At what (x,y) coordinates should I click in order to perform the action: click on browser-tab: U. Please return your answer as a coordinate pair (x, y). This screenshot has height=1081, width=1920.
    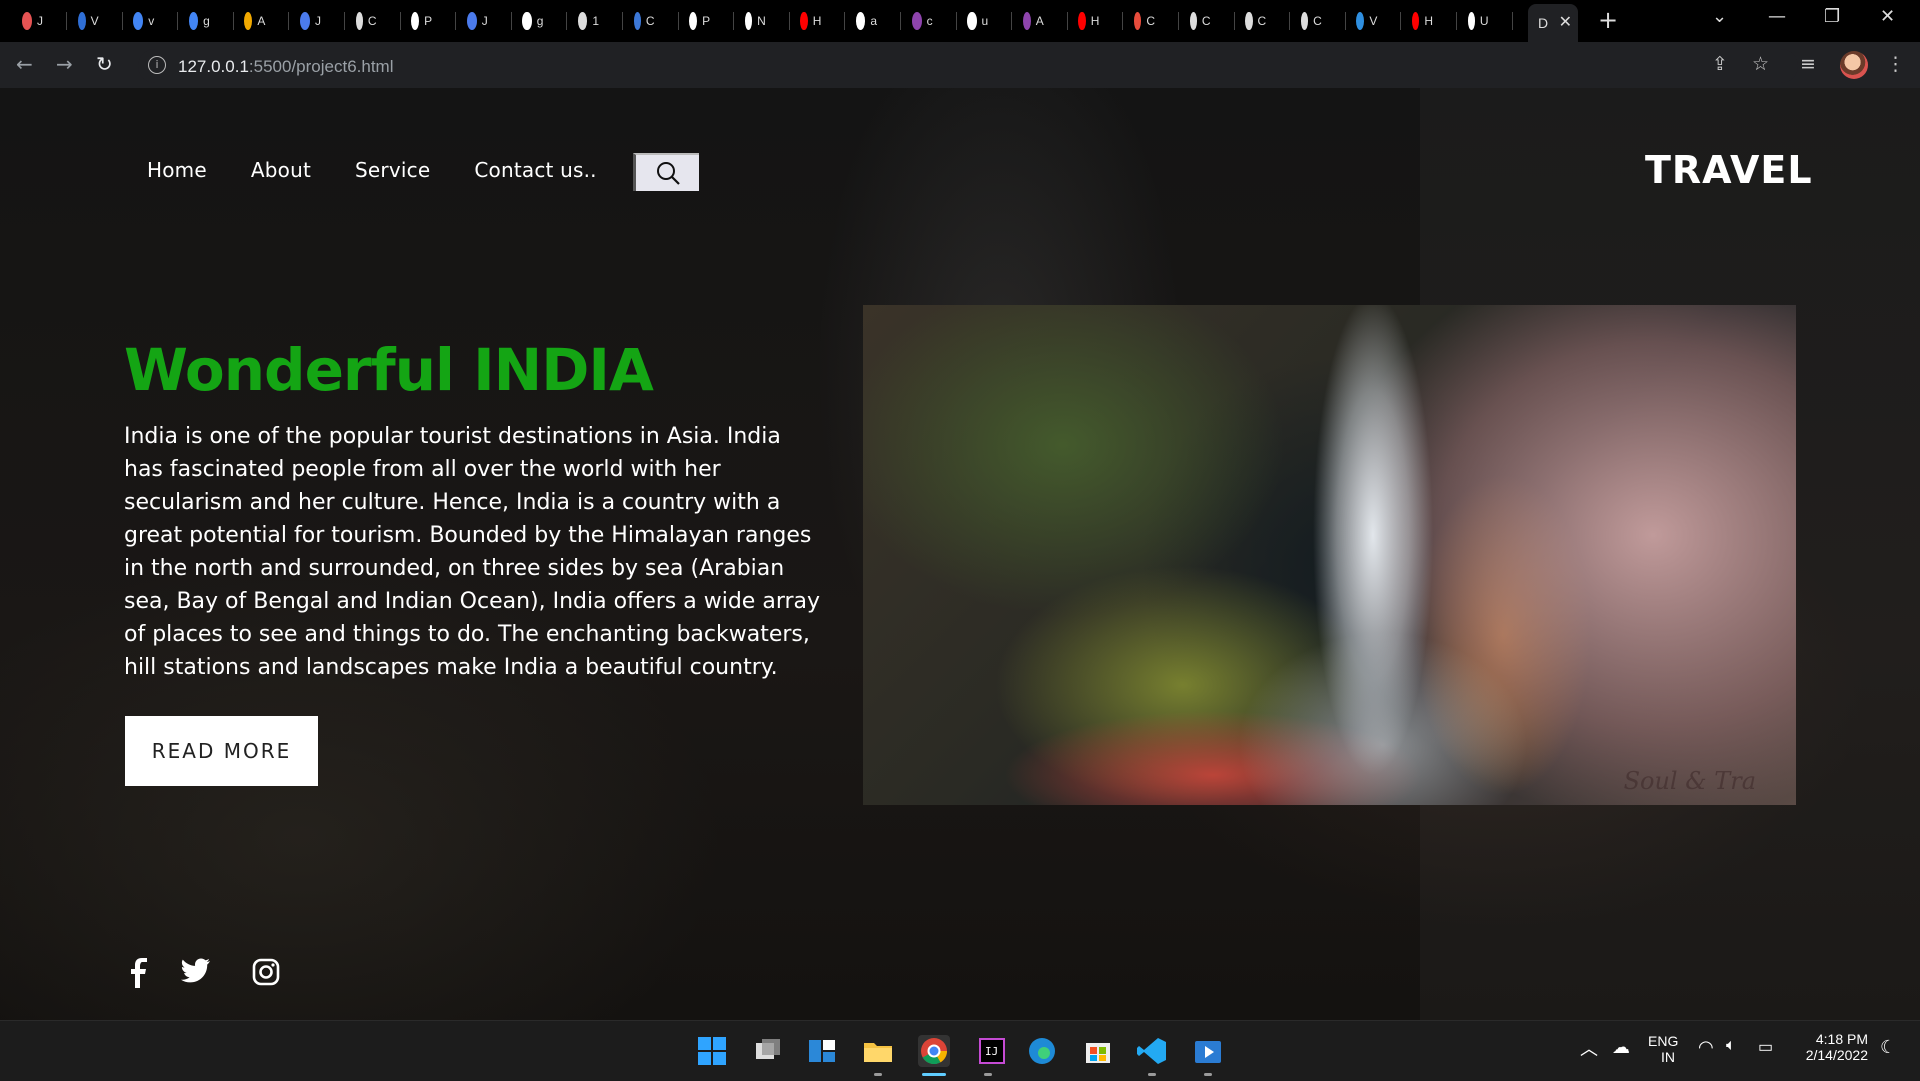
    Looking at the image, I should click on (1474, 21).